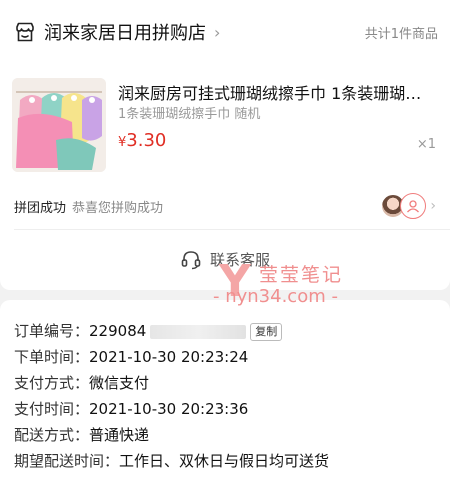 The image size is (450, 483). Describe the element at coordinates (59, 125) in the screenshot. I see `product-image` at that location.